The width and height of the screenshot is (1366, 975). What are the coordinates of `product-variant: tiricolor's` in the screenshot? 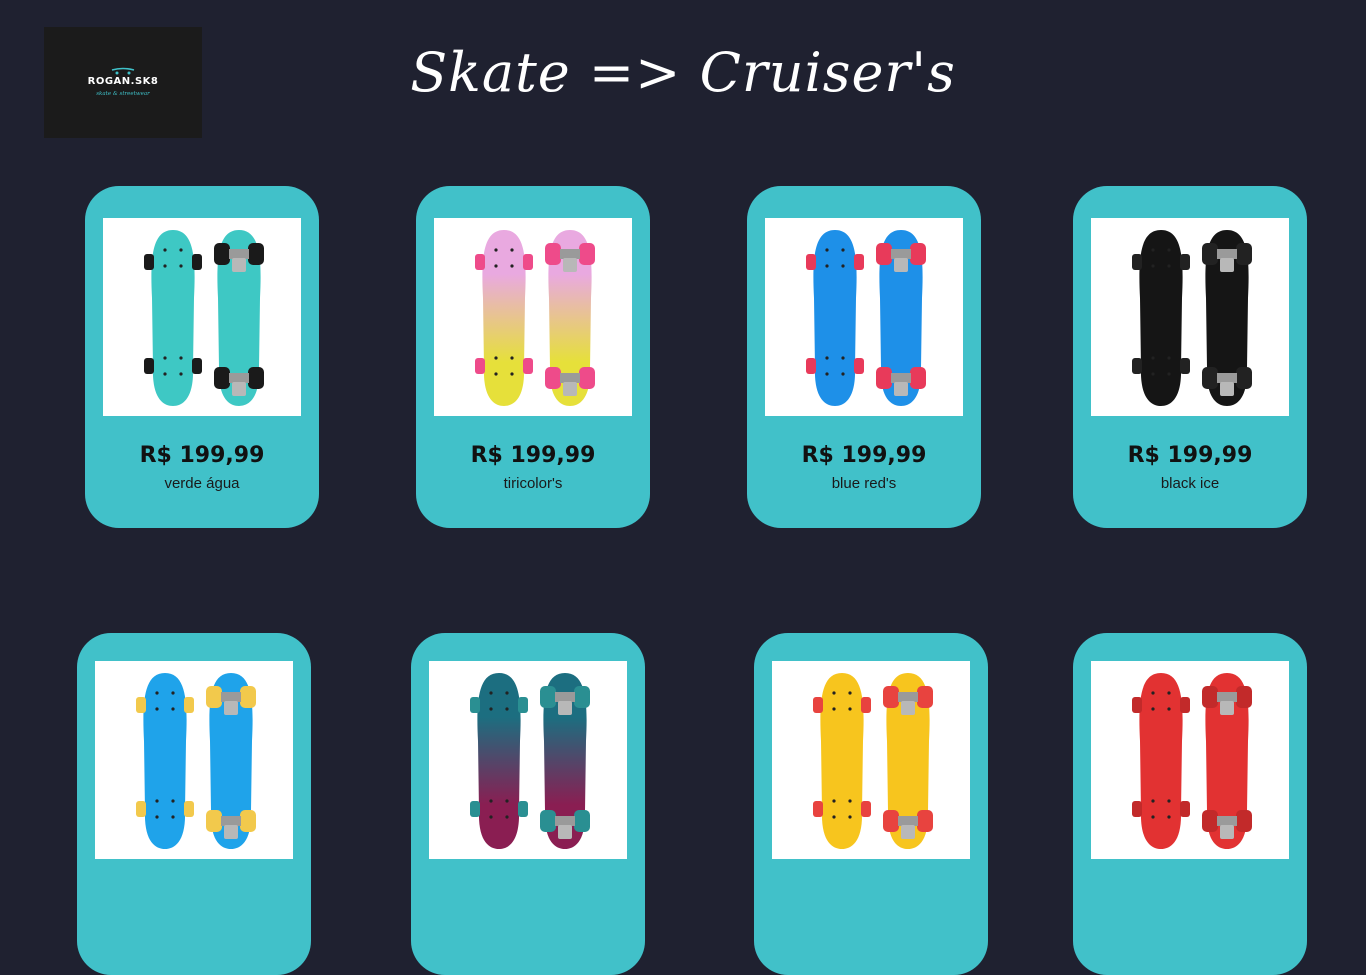 It's located at (533, 483).